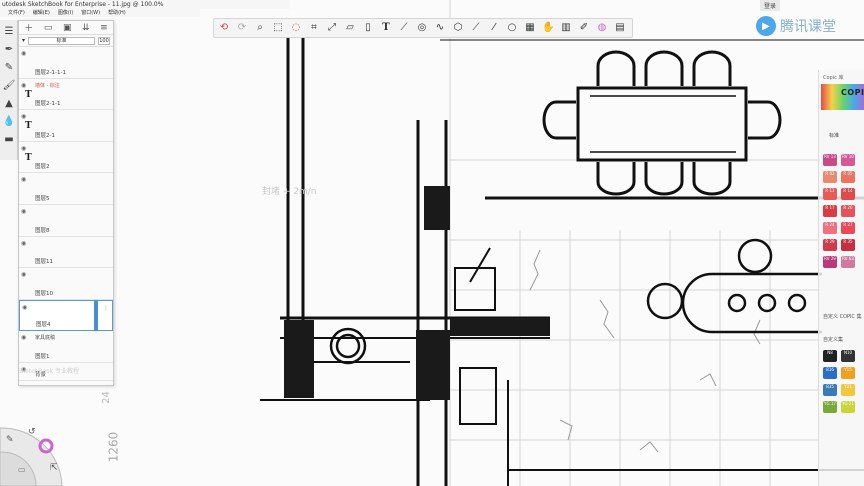  I want to click on color-wheel-icon: ◍, so click(602, 28).